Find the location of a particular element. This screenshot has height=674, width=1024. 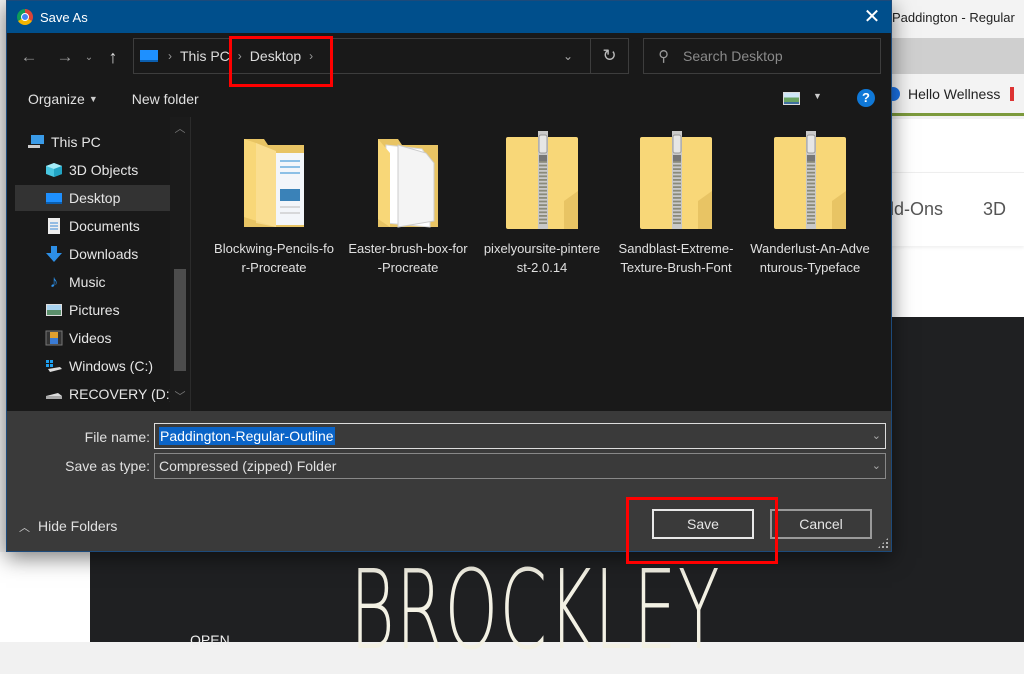

sidebar-item-label: Desktop is located at coordinates (94, 198).